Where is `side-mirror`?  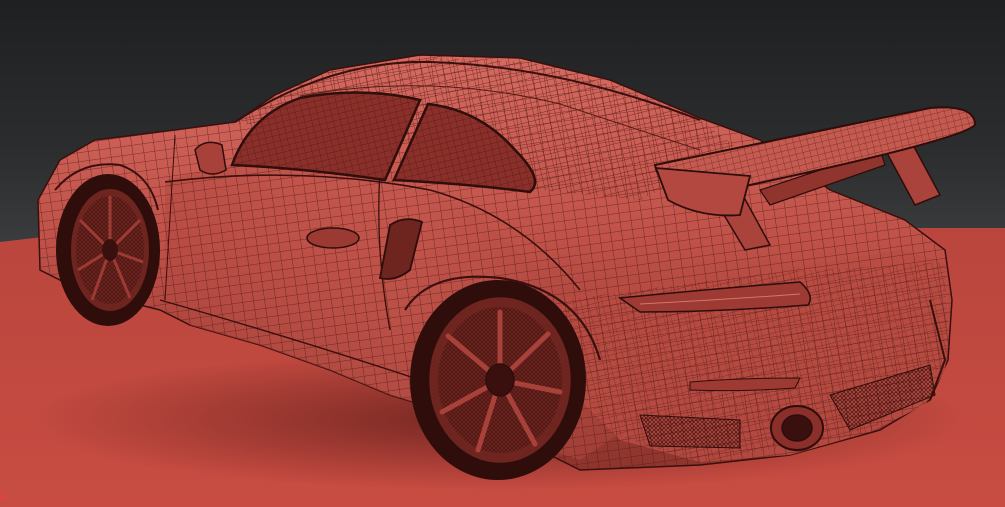
side-mirror is located at coordinates (210, 158).